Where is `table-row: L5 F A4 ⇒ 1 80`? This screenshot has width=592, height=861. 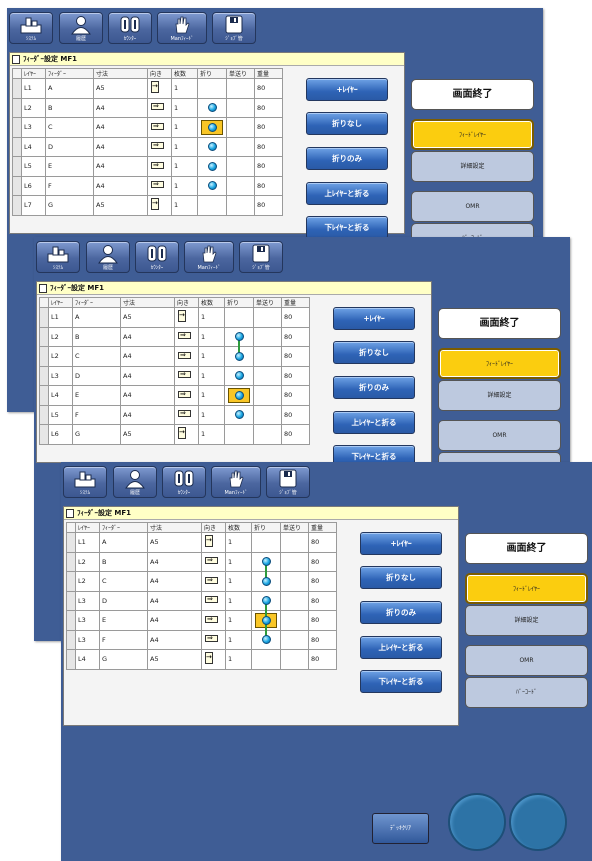 table-row: L5 F A4 ⇒ 1 80 is located at coordinates (174, 414).